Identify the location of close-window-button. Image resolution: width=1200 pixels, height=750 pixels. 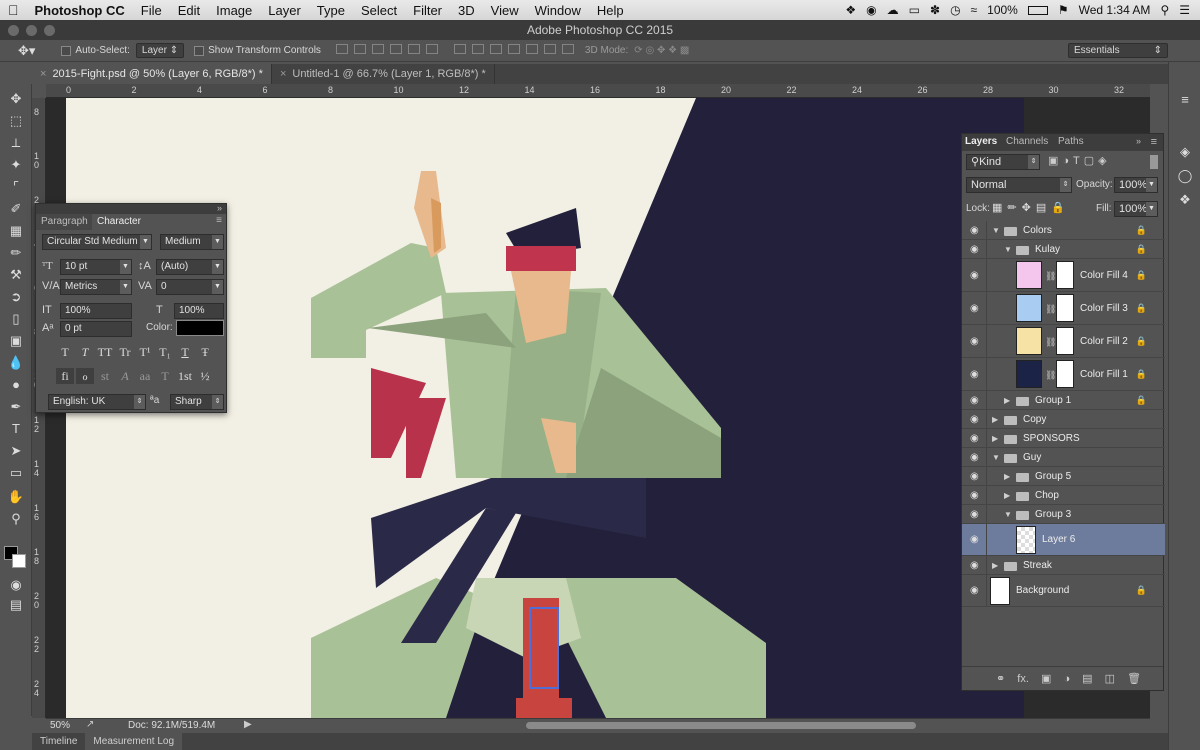
(13, 30).